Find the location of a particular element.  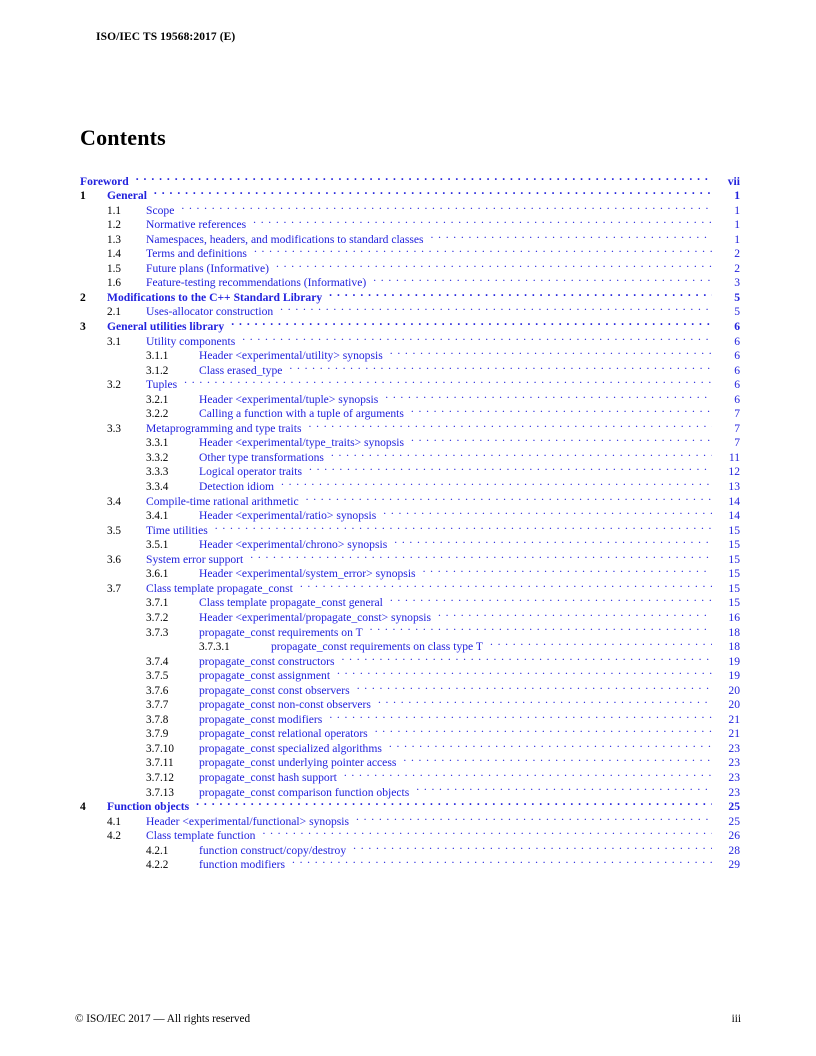

toc-entry-title: propagate_const const observers is located at coordinates (277, 691).